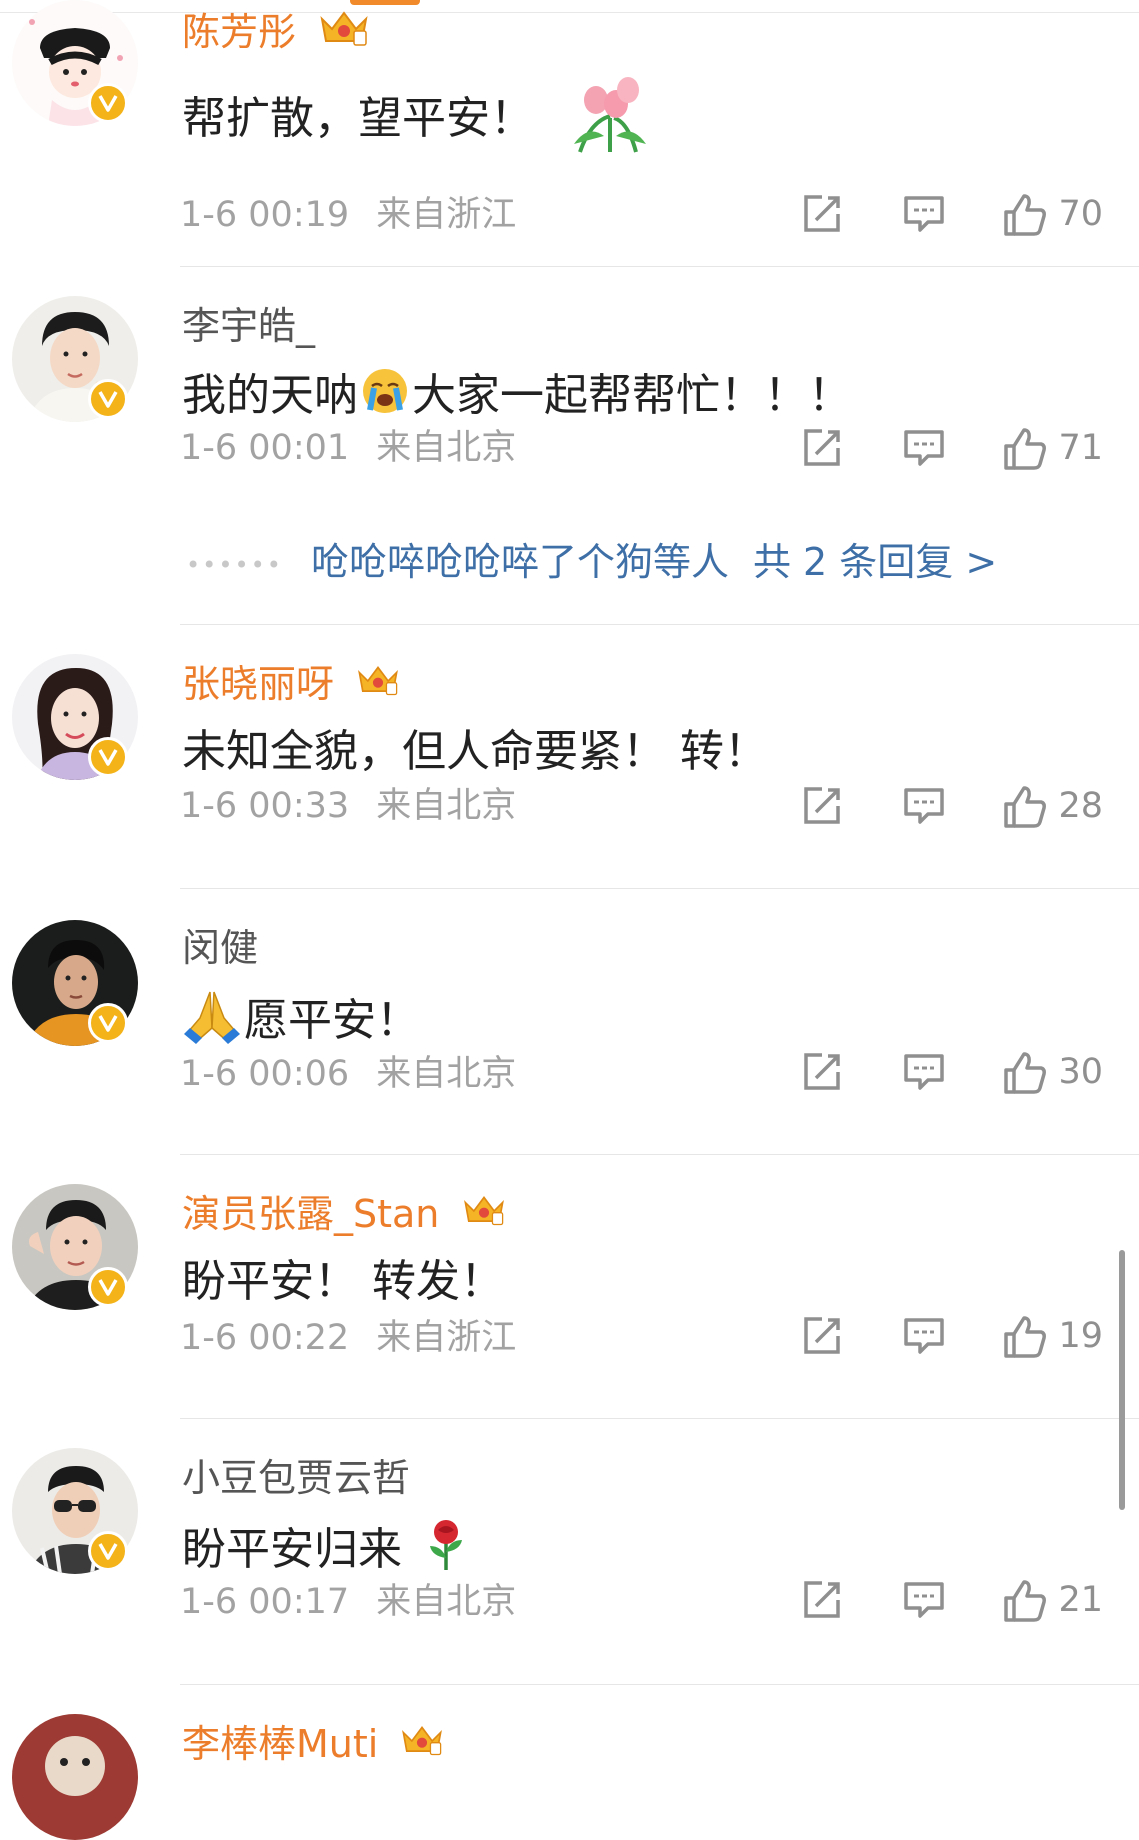 This screenshot has width=1139, height=1840. What do you see at coordinates (1080, 448) in the screenshot?
I see `like-count: 71` at bounding box center [1080, 448].